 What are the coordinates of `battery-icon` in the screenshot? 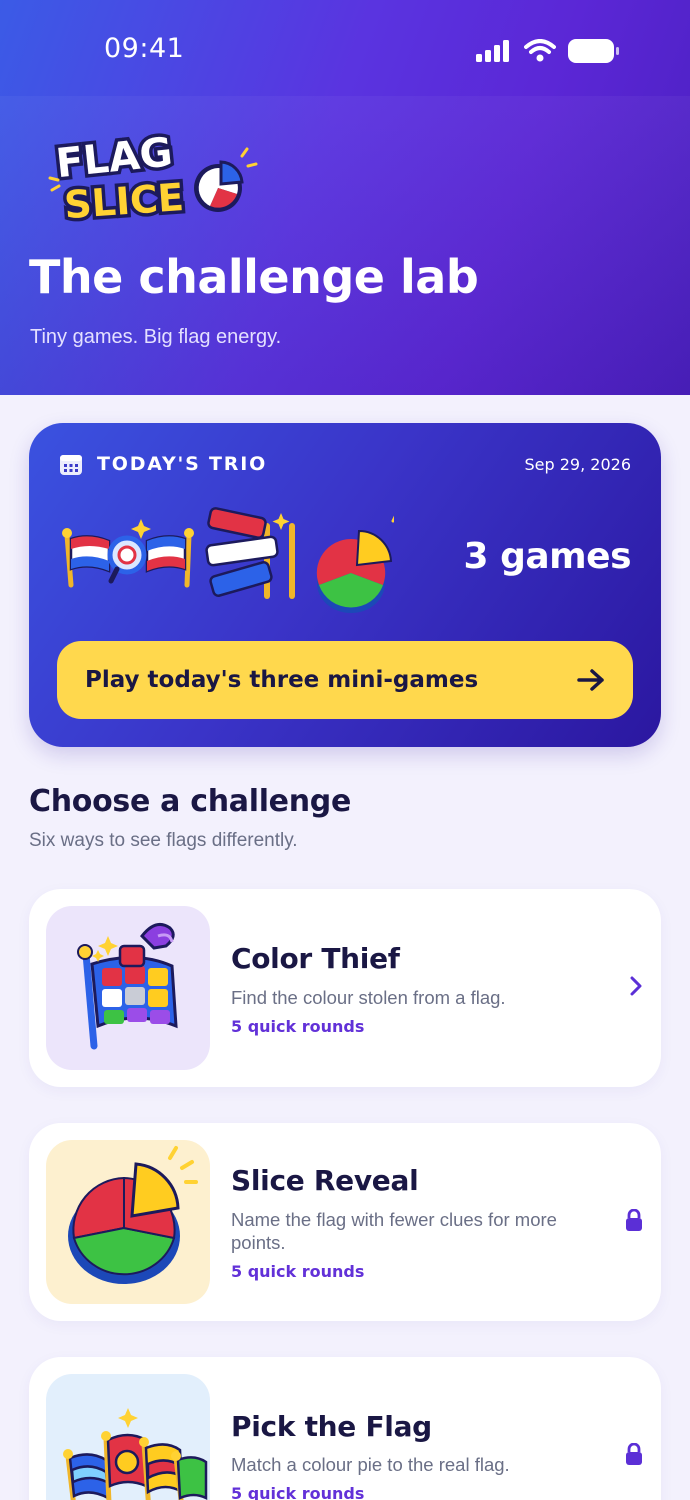 It's located at (593, 51).